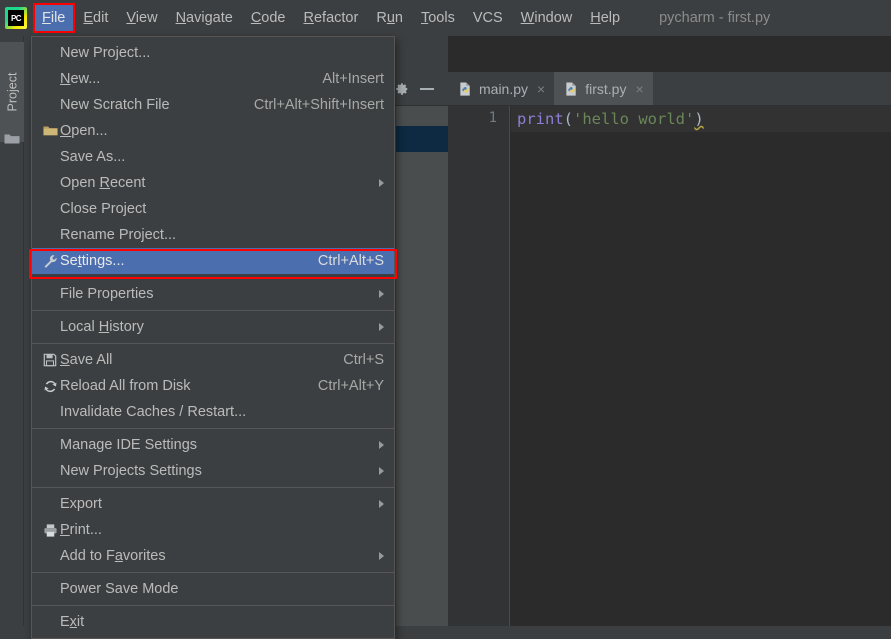 Image resolution: width=891 pixels, height=639 pixels. Describe the element at coordinates (213, 589) in the screenshot. I see `menu-item-power-save-mode: Power Save Mode` at that location.